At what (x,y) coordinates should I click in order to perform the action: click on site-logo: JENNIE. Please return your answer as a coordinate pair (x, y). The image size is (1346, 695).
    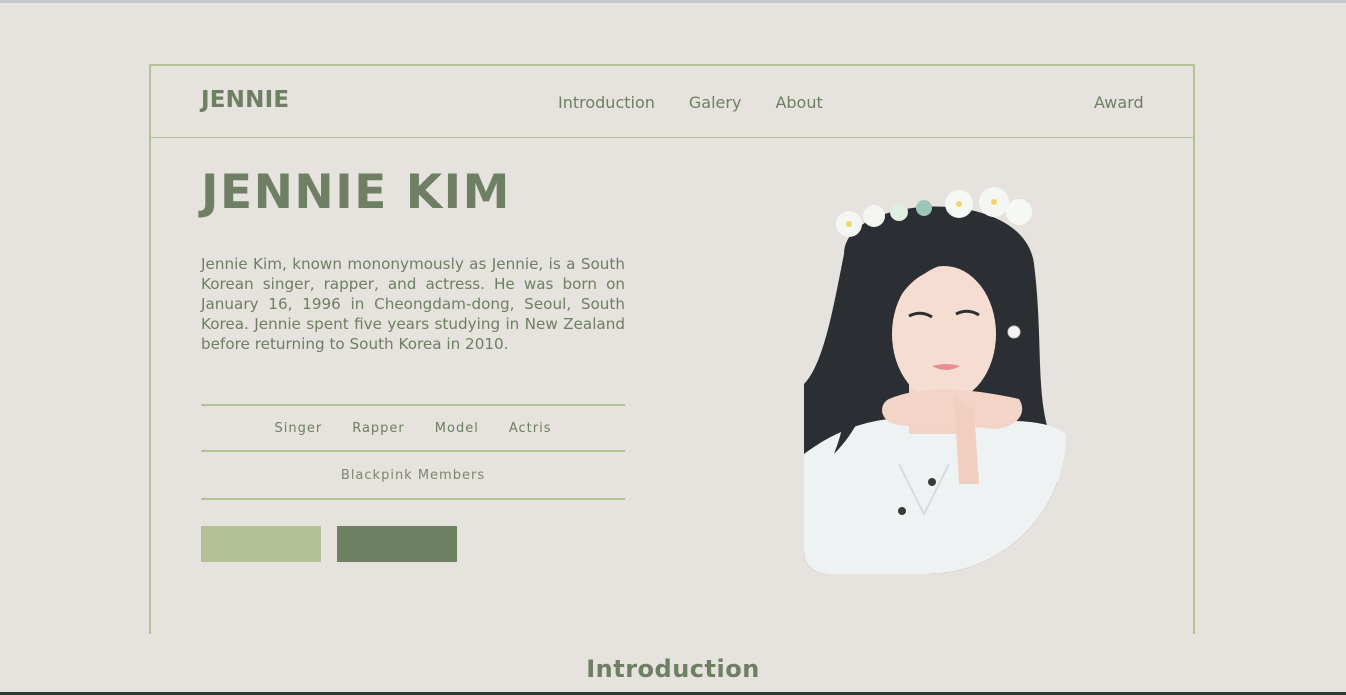
    Looking at the image, I should click on (245, 100).